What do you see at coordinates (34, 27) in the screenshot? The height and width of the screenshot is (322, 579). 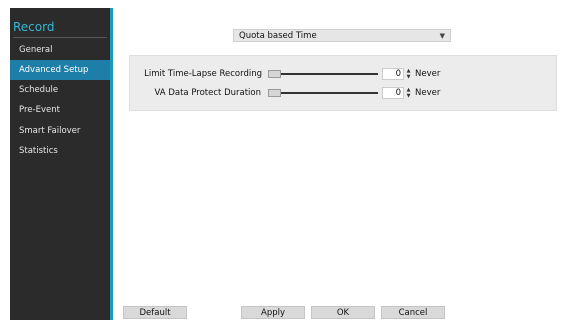 I see `sidebar-title: Record` at bounding box center [34, 27].